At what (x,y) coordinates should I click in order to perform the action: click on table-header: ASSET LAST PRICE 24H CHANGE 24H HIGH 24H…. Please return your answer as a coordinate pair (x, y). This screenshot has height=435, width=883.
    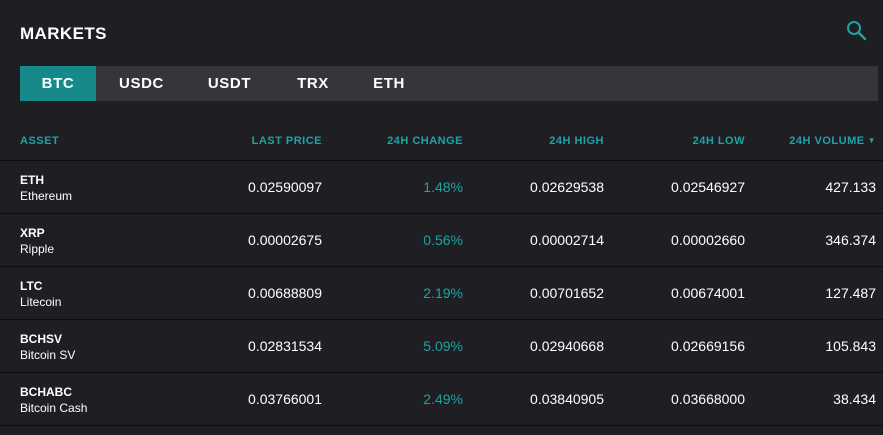
    Looking at the image, I should click on (441, 145).